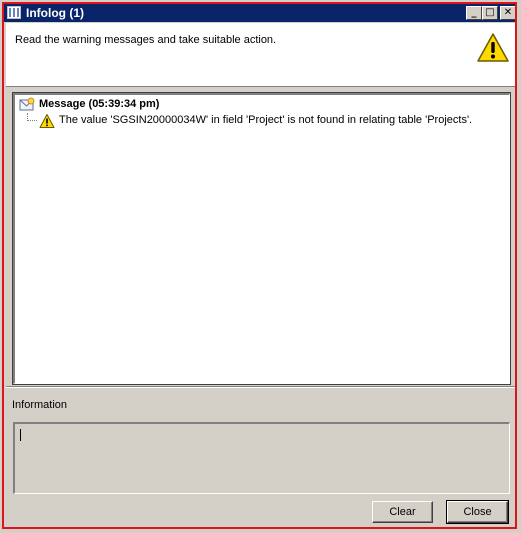 This screenshot has width=521, height=533. Describe the element at coordinates (477, 512) in the screenshot. I see `close-button: Close` at that location.